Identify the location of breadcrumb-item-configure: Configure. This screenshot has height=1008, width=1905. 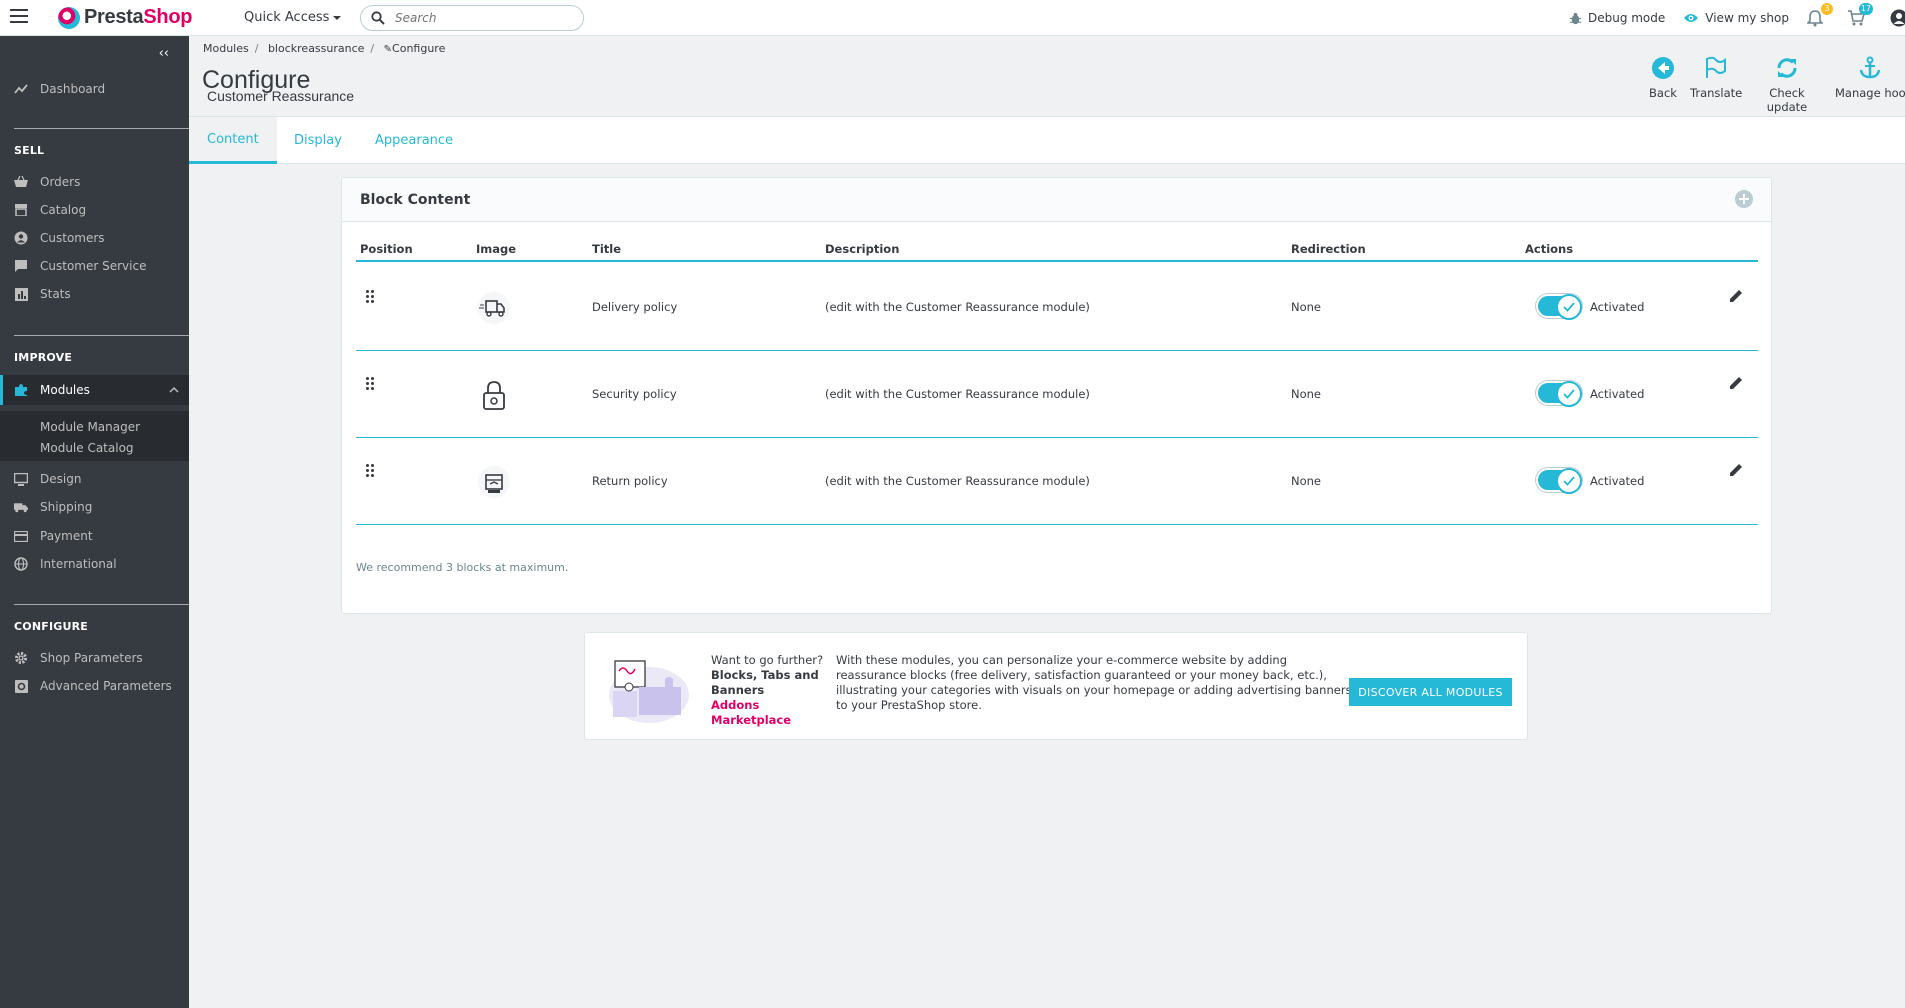
(419, 48).